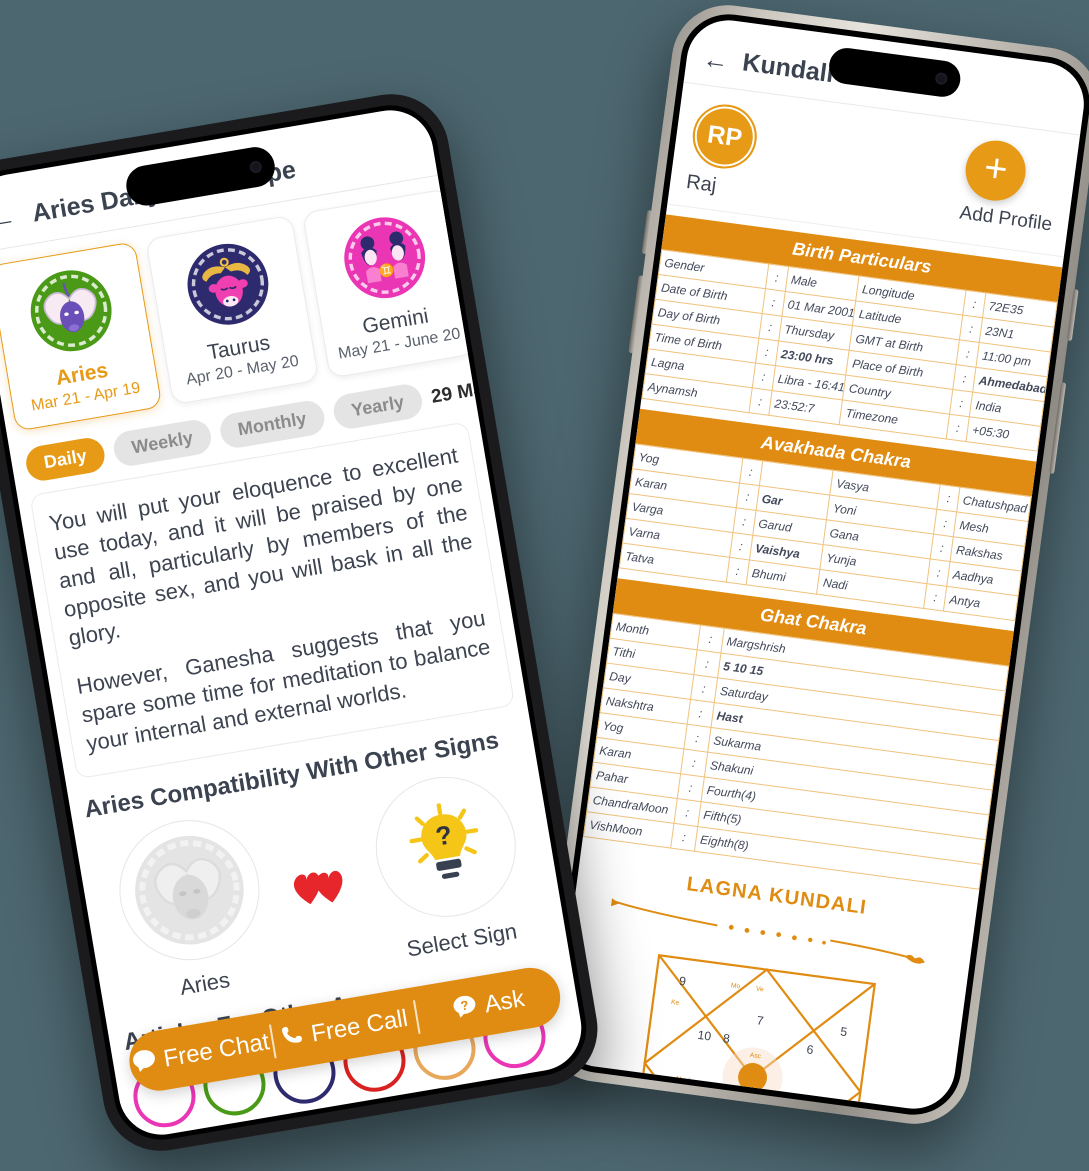 The height and width of the screenshot is (1171, 1089). What do you see at coordinates (736, 986) in the screenshot?
I see `svg-text: Mo` at bounding box center [736, 986].